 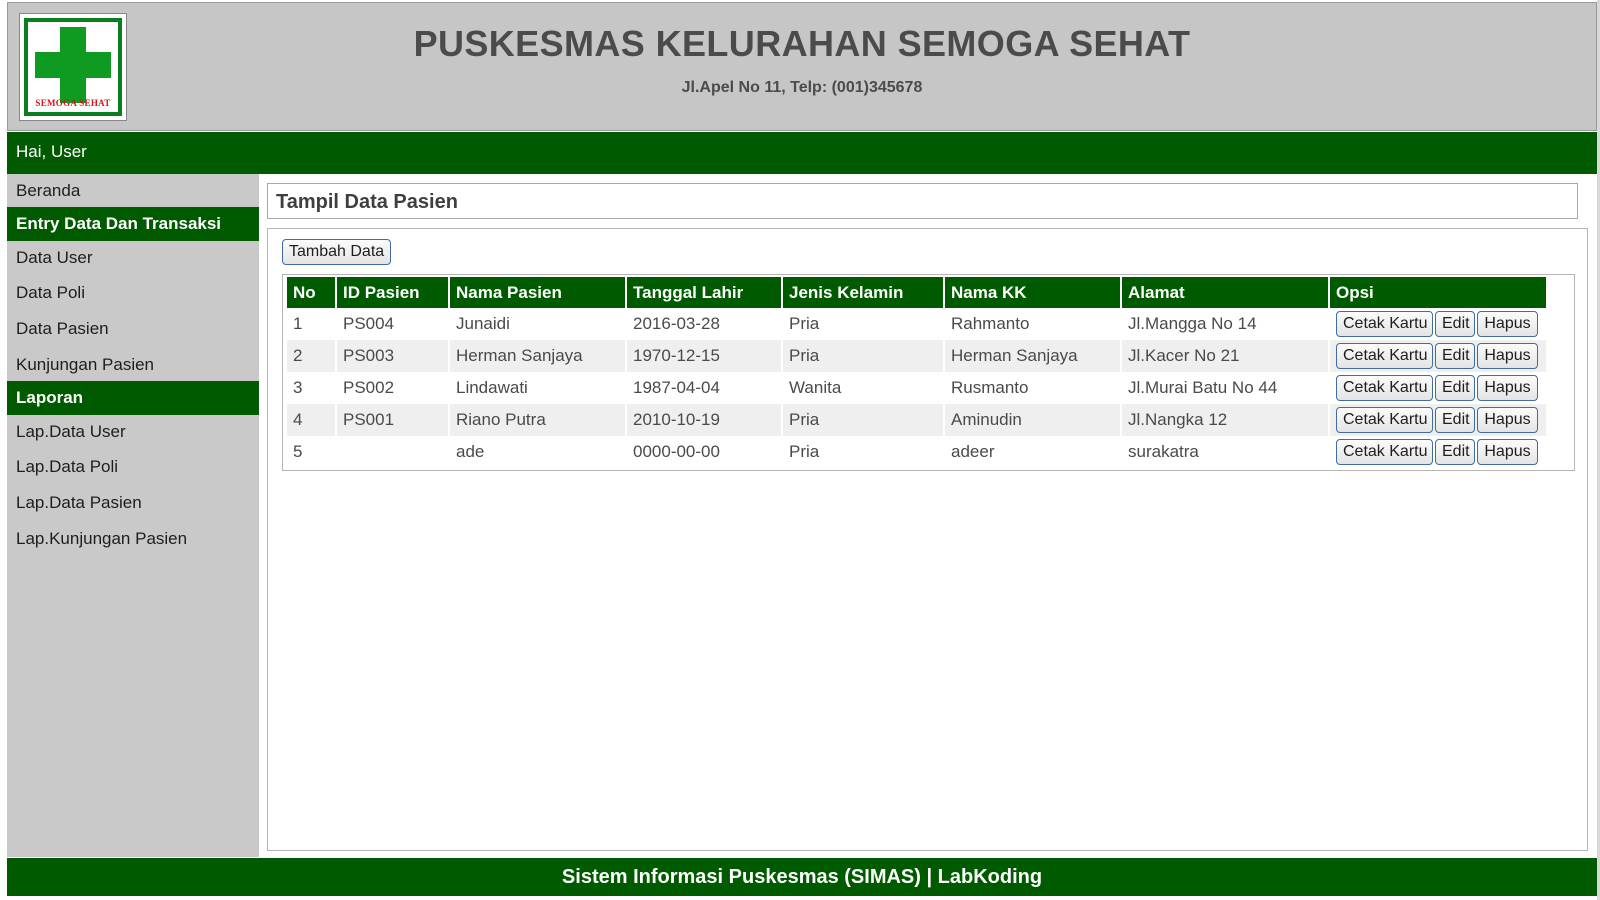 What do you see at coordinates (133, 432) in the screenshot?
I see `sidebar-item-lap-data-user: Lap.Data User` at bounding box center [133, 432].